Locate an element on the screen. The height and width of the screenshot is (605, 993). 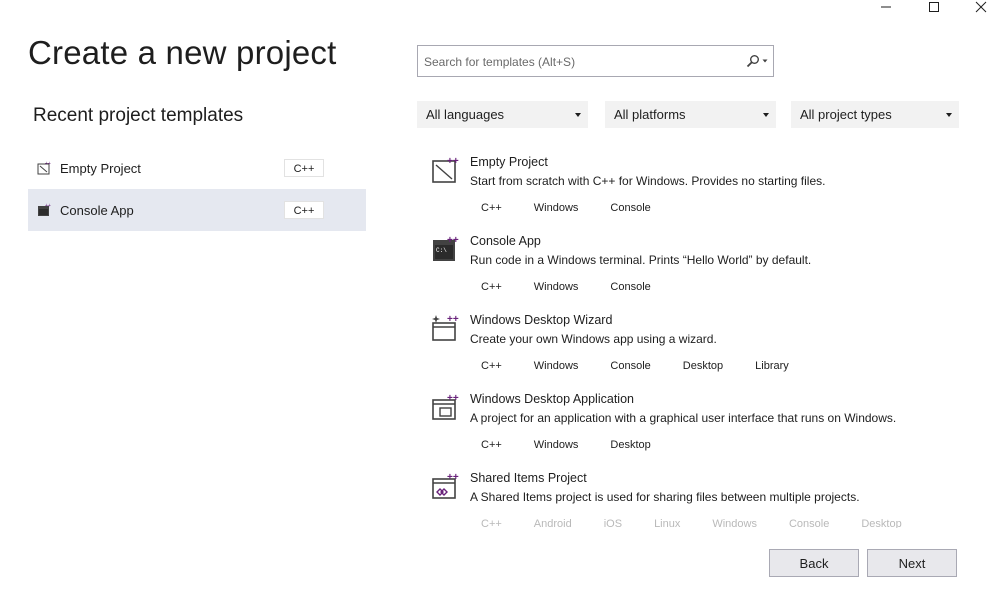
close-button is located at coordinates (981, 7).